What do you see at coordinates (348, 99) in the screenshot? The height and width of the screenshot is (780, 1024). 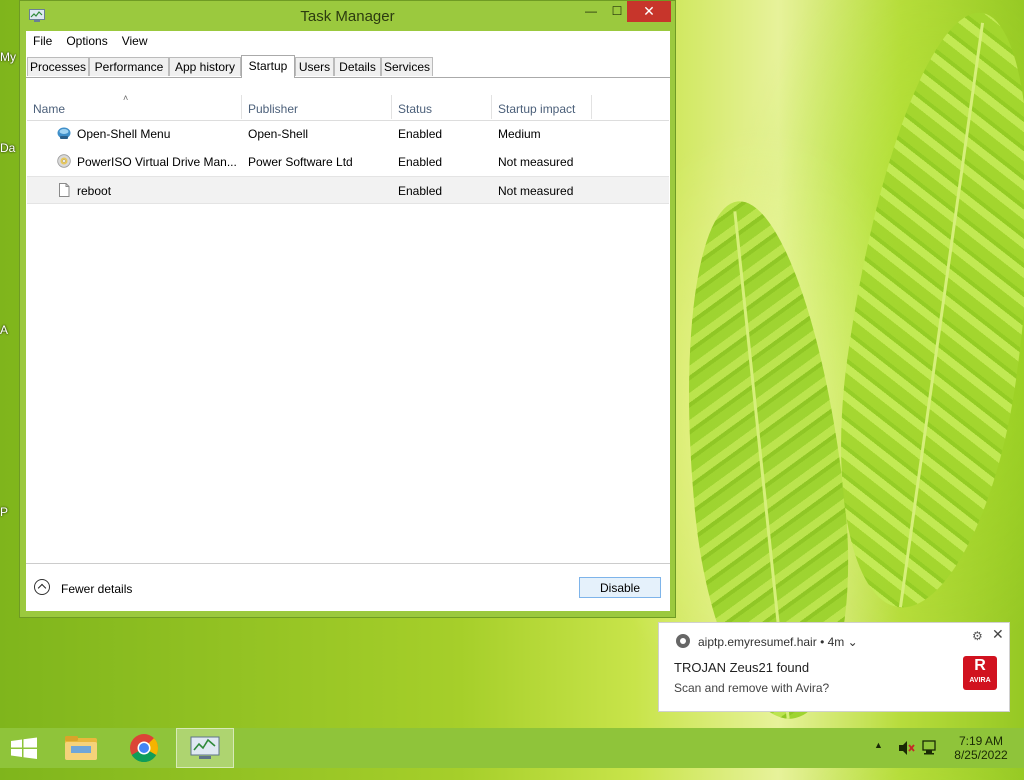 I see `table-header: ˄ Name Publisher Status Startup impact` at bounding box center [348, 99].